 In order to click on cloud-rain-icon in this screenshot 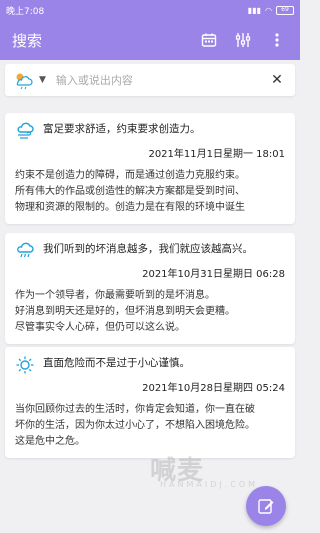, I will do `click(25, 250)`.